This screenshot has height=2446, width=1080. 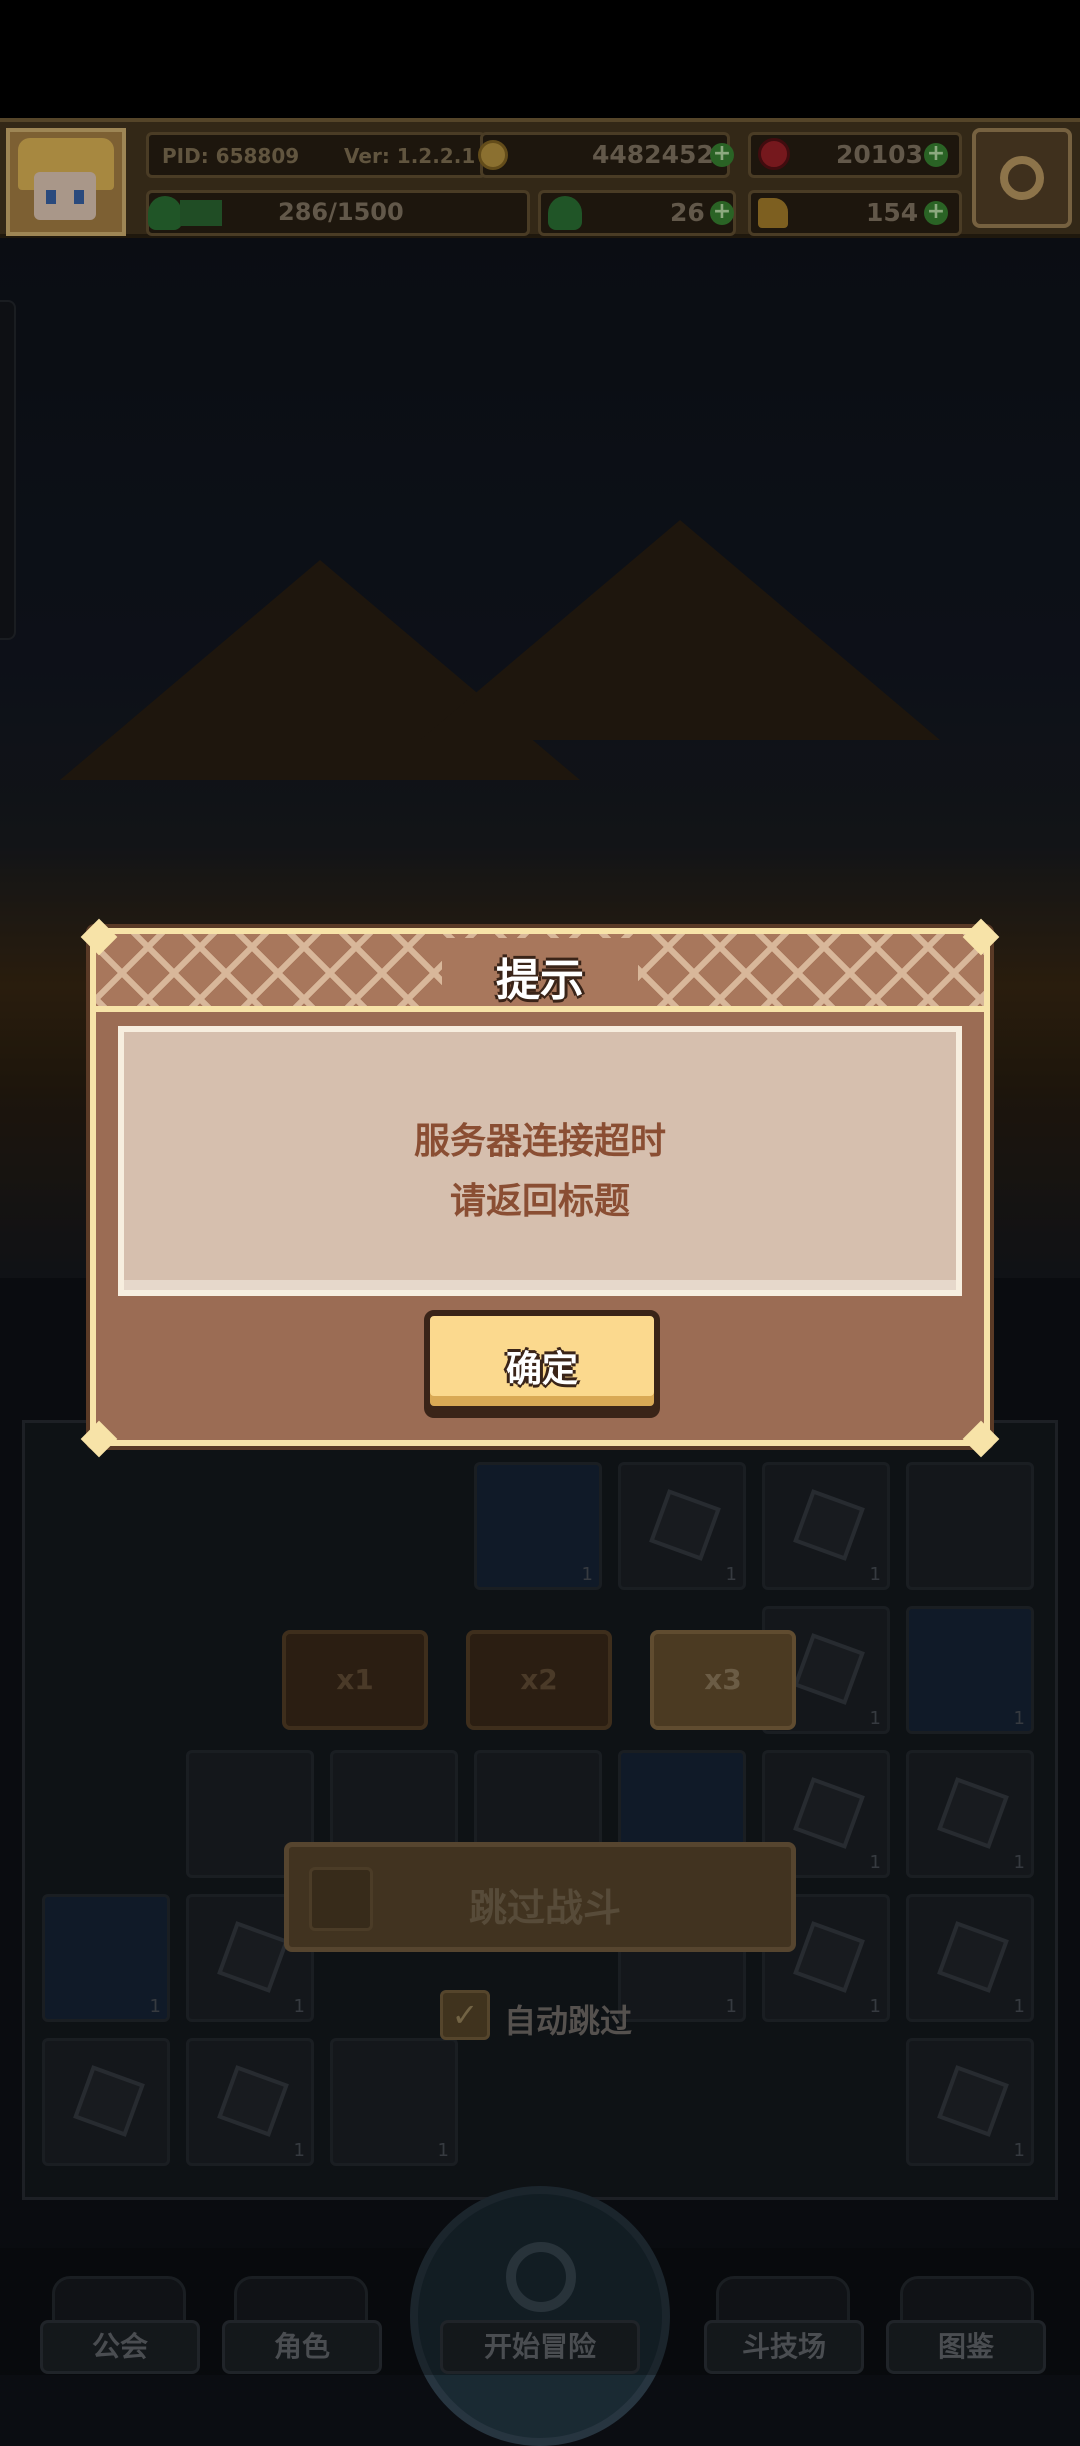 What do you see at coordinates (541, 1369) in the screenshot?
I see `confirm-button-label: 确定` at bounding box center [541, 1369].